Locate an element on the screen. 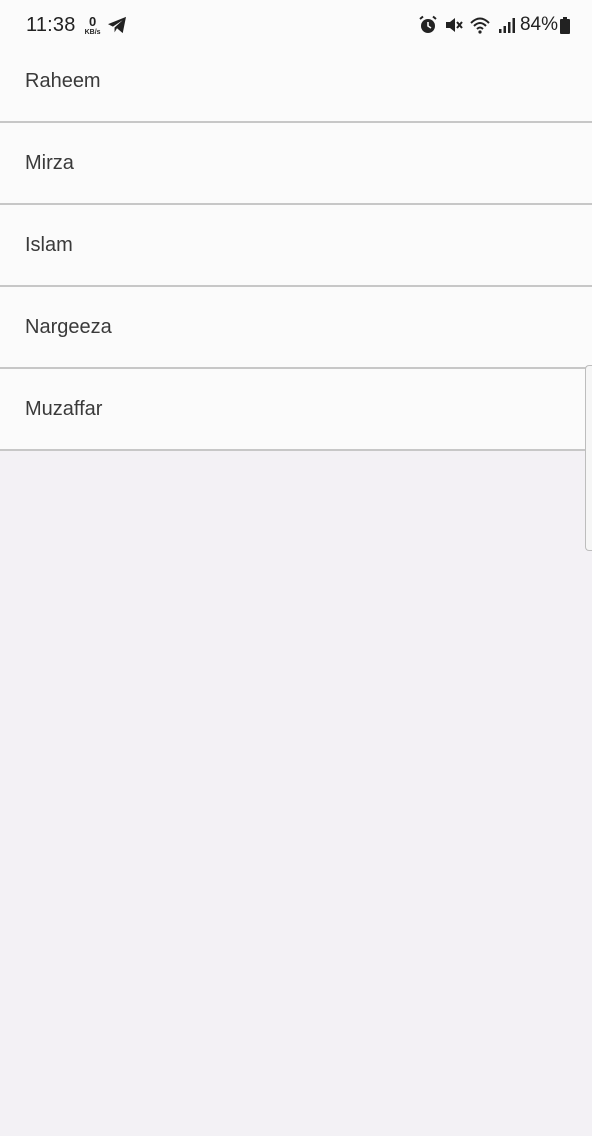 This screenshot has height=1136, width=592. list-item: Mirza is located at coordinates (296, 164).